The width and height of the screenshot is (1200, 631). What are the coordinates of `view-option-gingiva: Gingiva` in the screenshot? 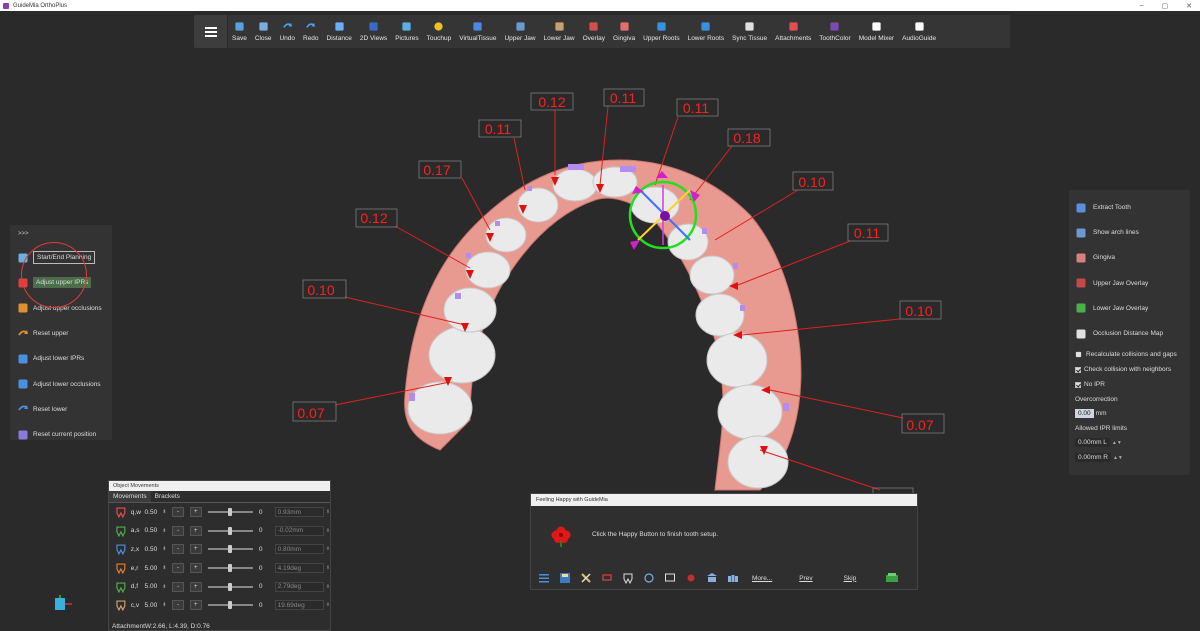 It's located at (1129, 257).